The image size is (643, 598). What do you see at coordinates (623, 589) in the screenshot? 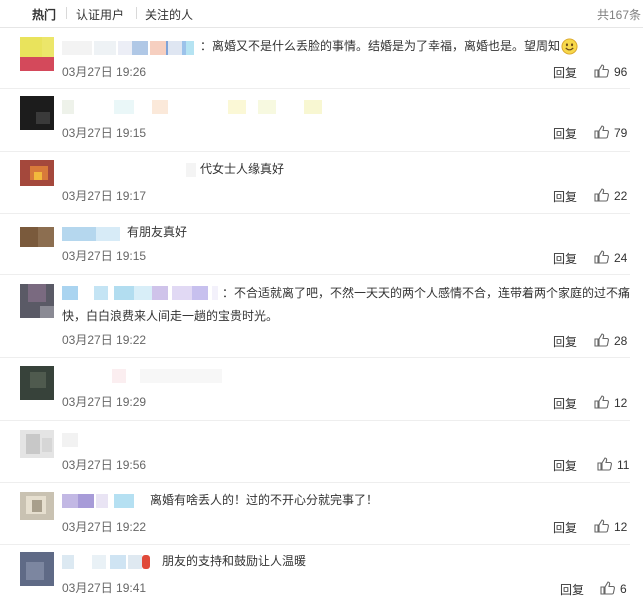
I see `like-count: 6` at bounding box center [623, 589].